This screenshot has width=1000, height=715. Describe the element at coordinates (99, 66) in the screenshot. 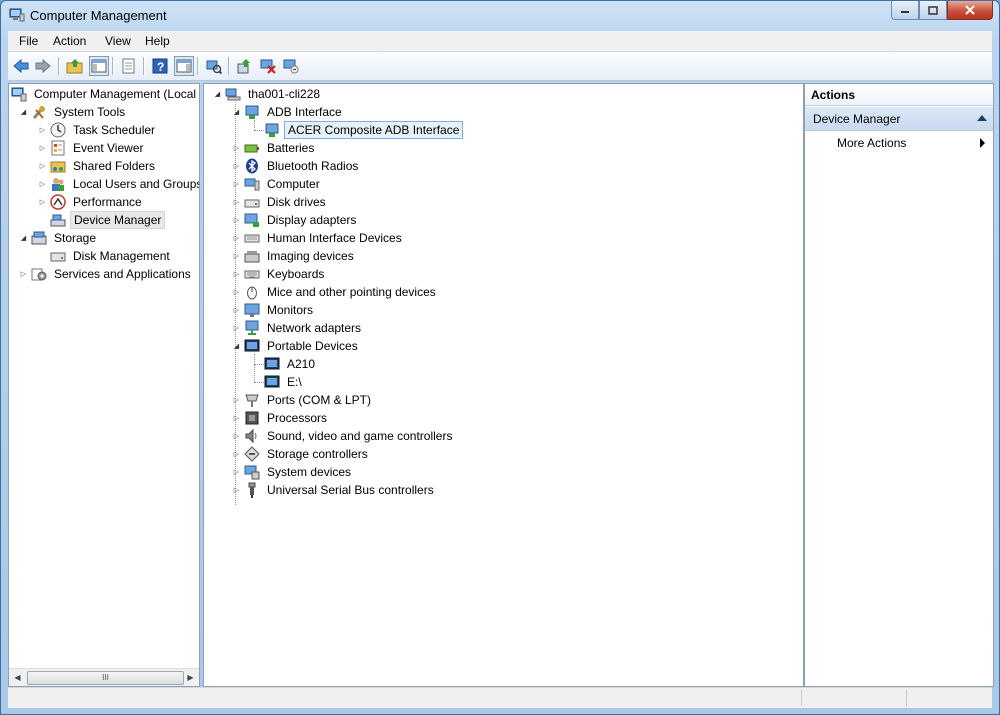

I see `console-tree-toggle` at that location.